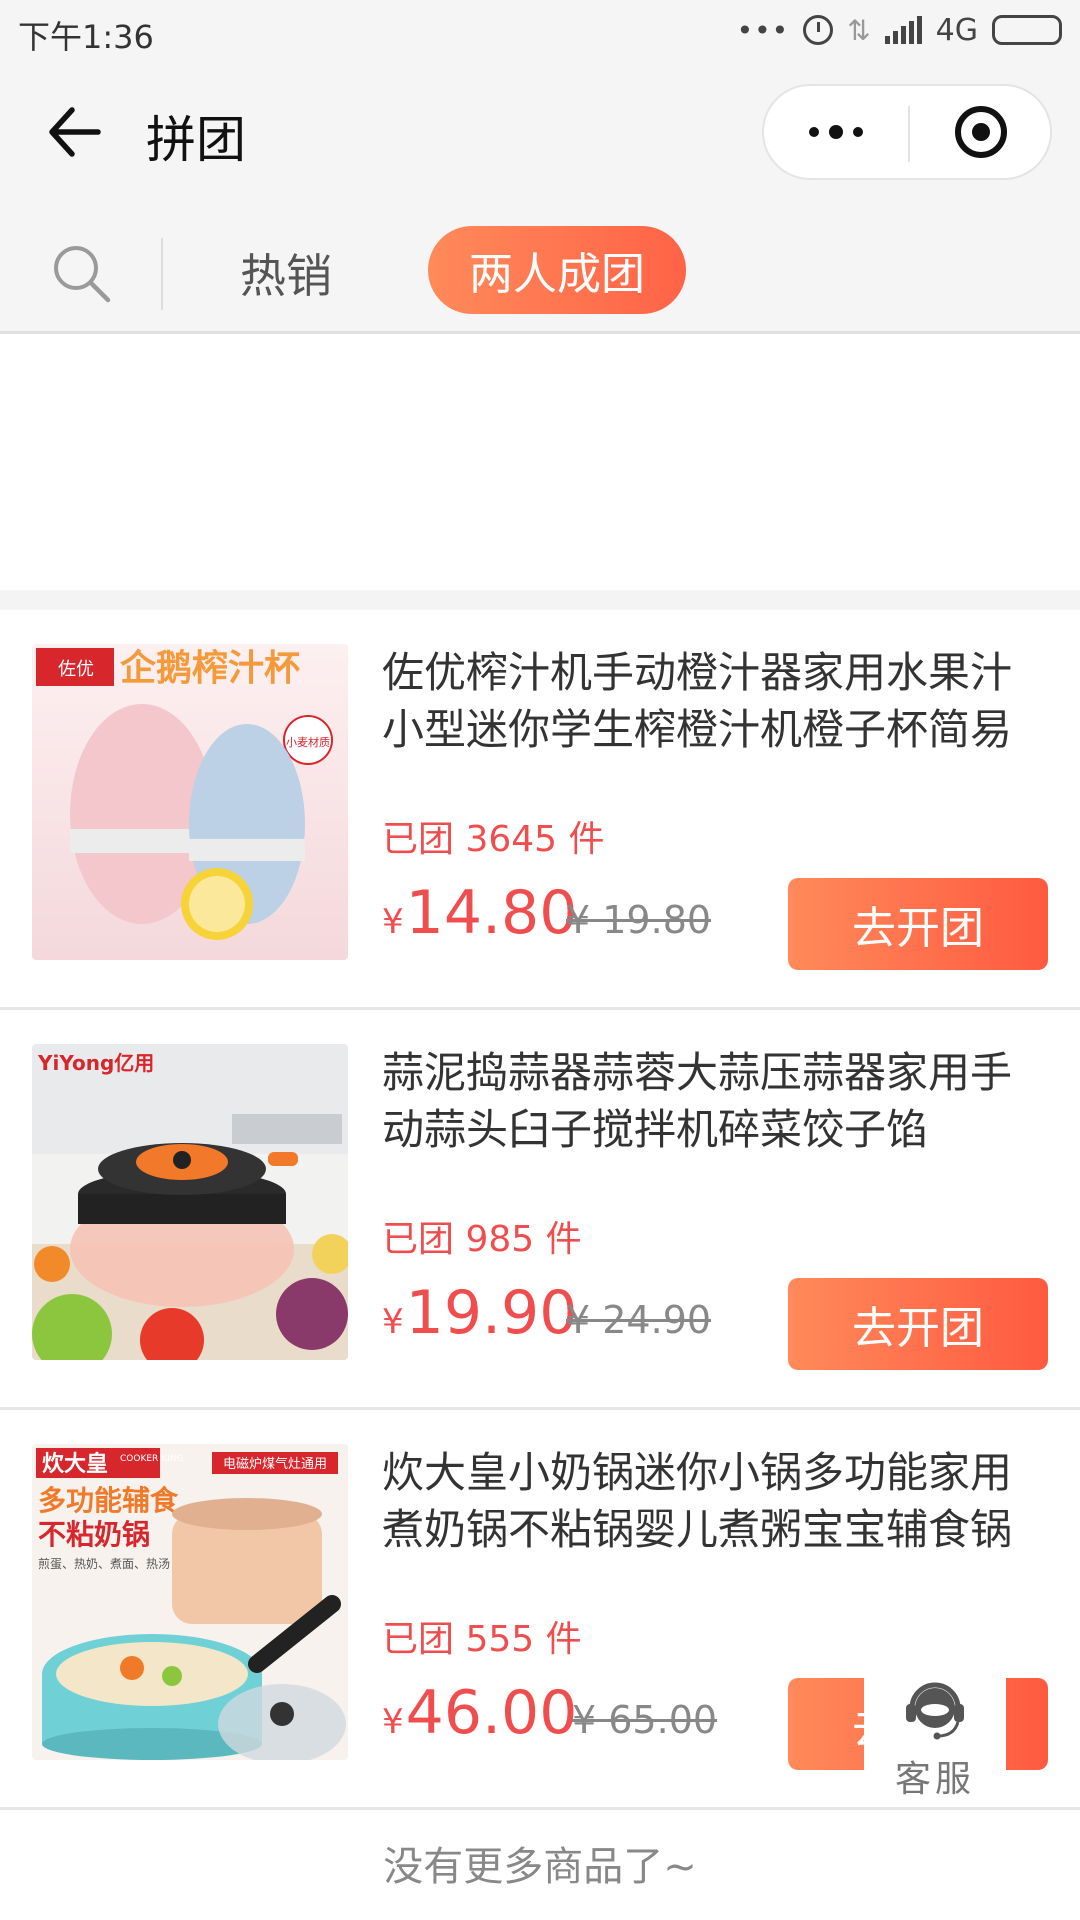 Image resolution: width=1080 pixels, height=1920 pixels. Describe the element at coordinates (81, 273) in the screenshot. I see `search-icon` at that location.